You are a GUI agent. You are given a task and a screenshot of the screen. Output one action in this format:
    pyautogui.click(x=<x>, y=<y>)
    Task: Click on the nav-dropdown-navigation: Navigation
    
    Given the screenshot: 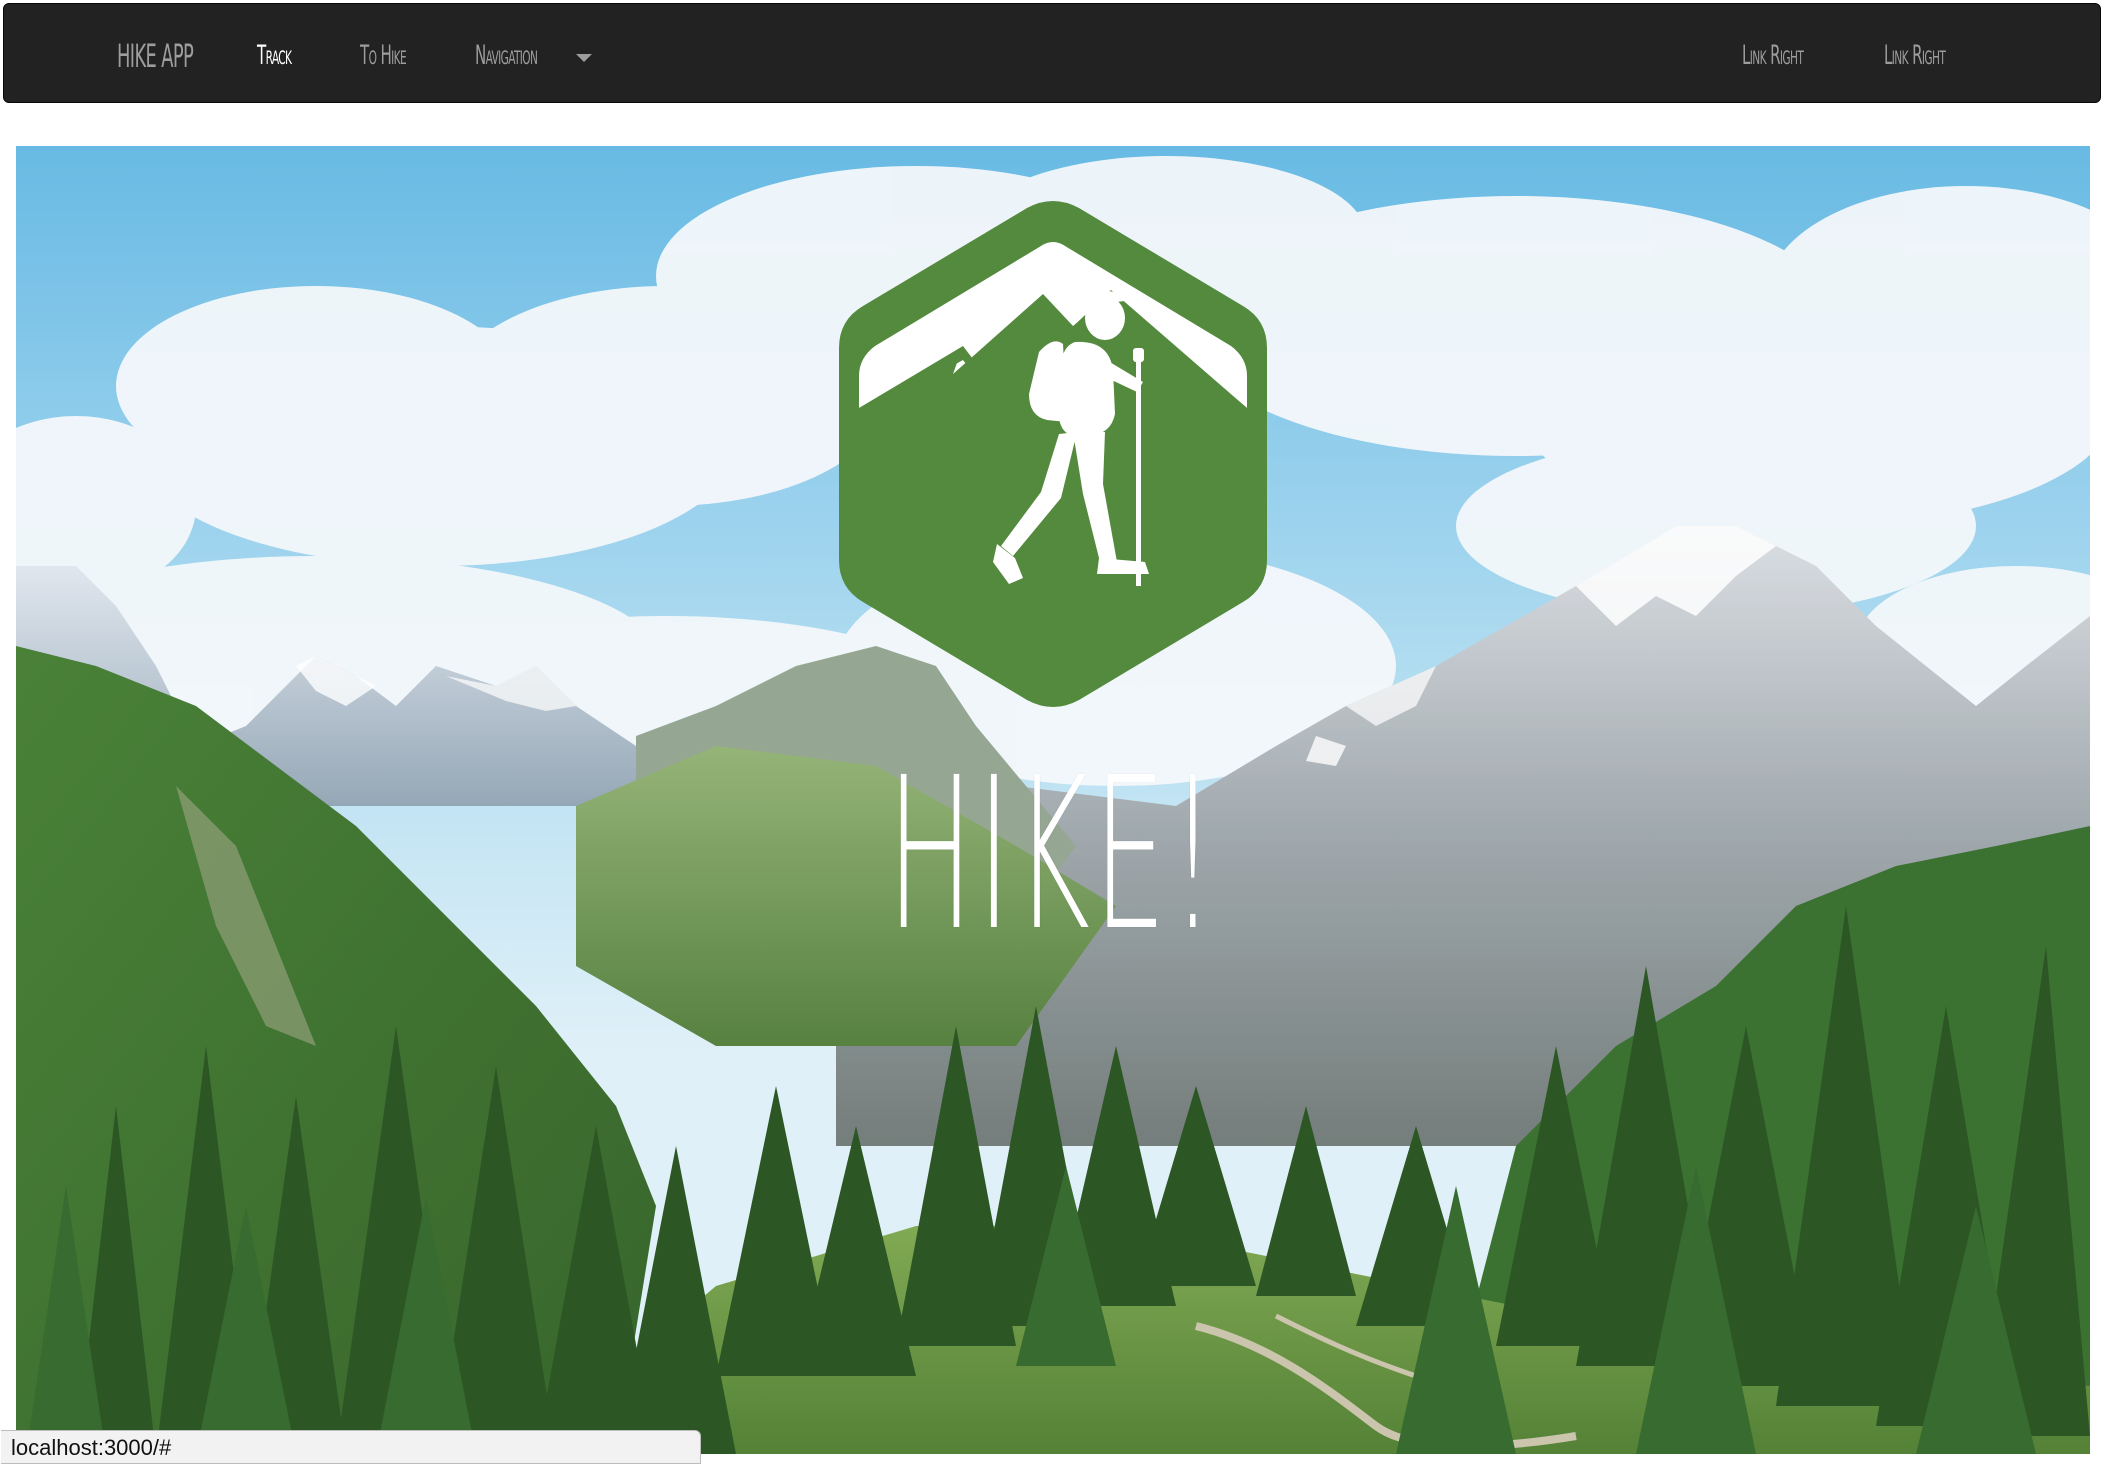 What is the action you would take?
    pyautogui.click(x=506, y=54)
    